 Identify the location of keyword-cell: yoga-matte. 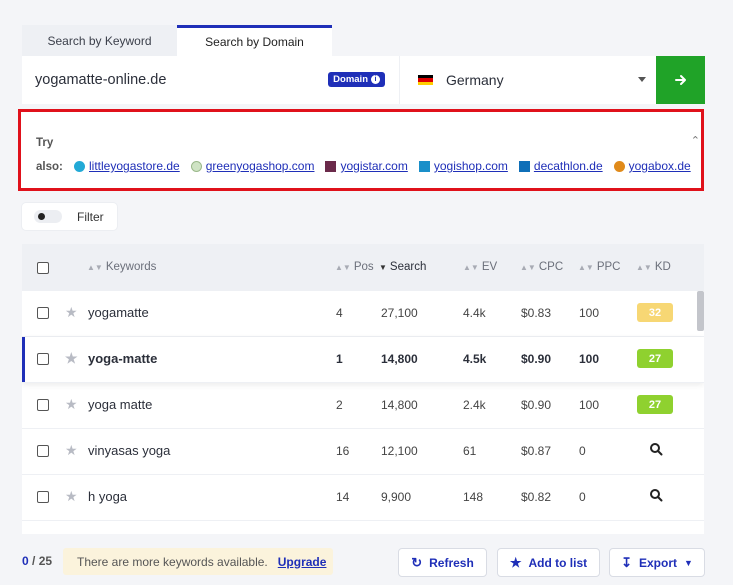
(122, 358).